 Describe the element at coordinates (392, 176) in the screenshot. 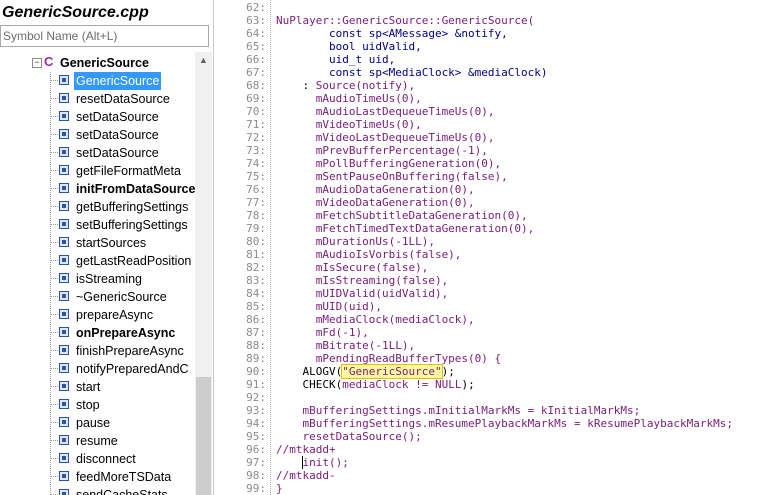

I see `code-line: mSentPauseOnBuffering(false),` at that location.